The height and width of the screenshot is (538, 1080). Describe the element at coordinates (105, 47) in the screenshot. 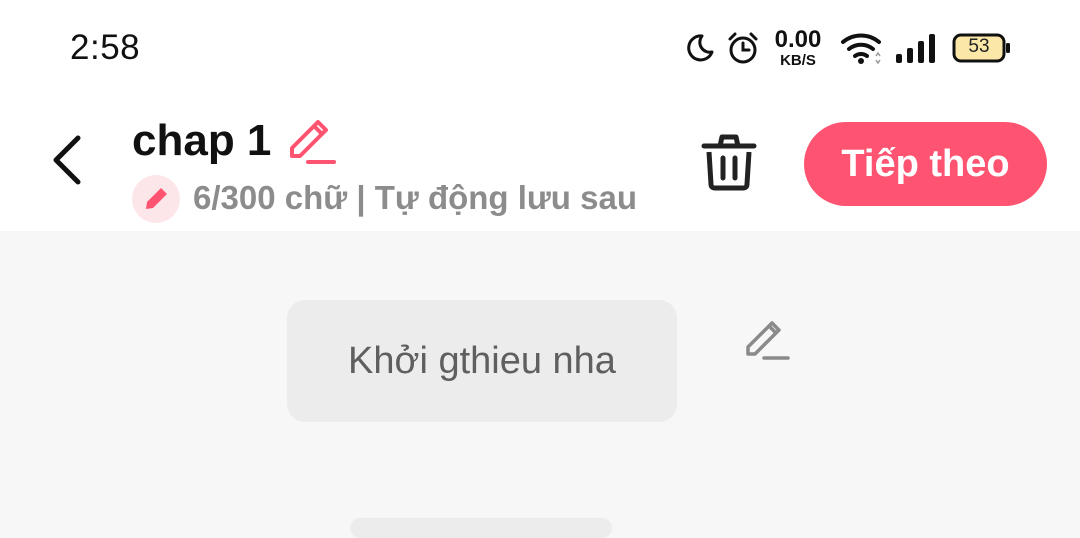

I see `status-time: 2:58` at that location.